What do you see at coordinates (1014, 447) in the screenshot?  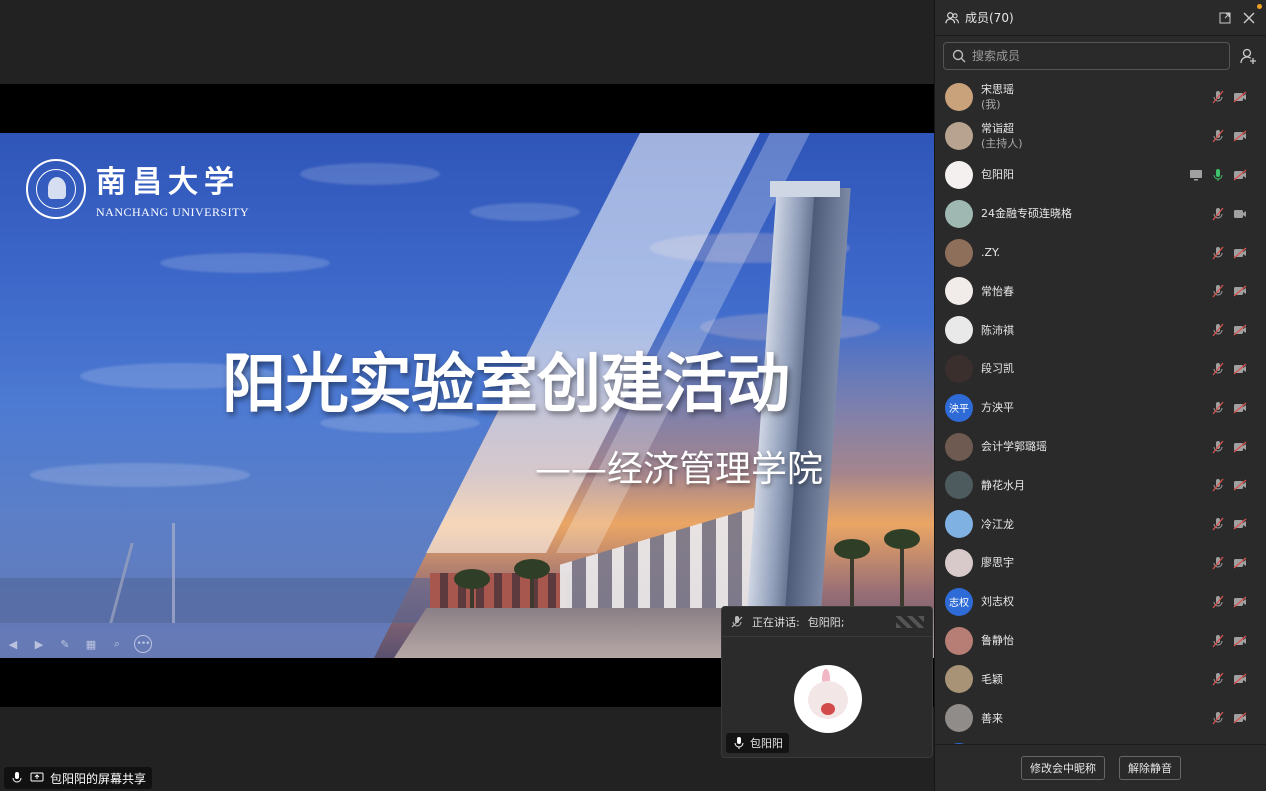 I see `member-name: 会计学郭璐瑶` at bounding box center [1014, 447].